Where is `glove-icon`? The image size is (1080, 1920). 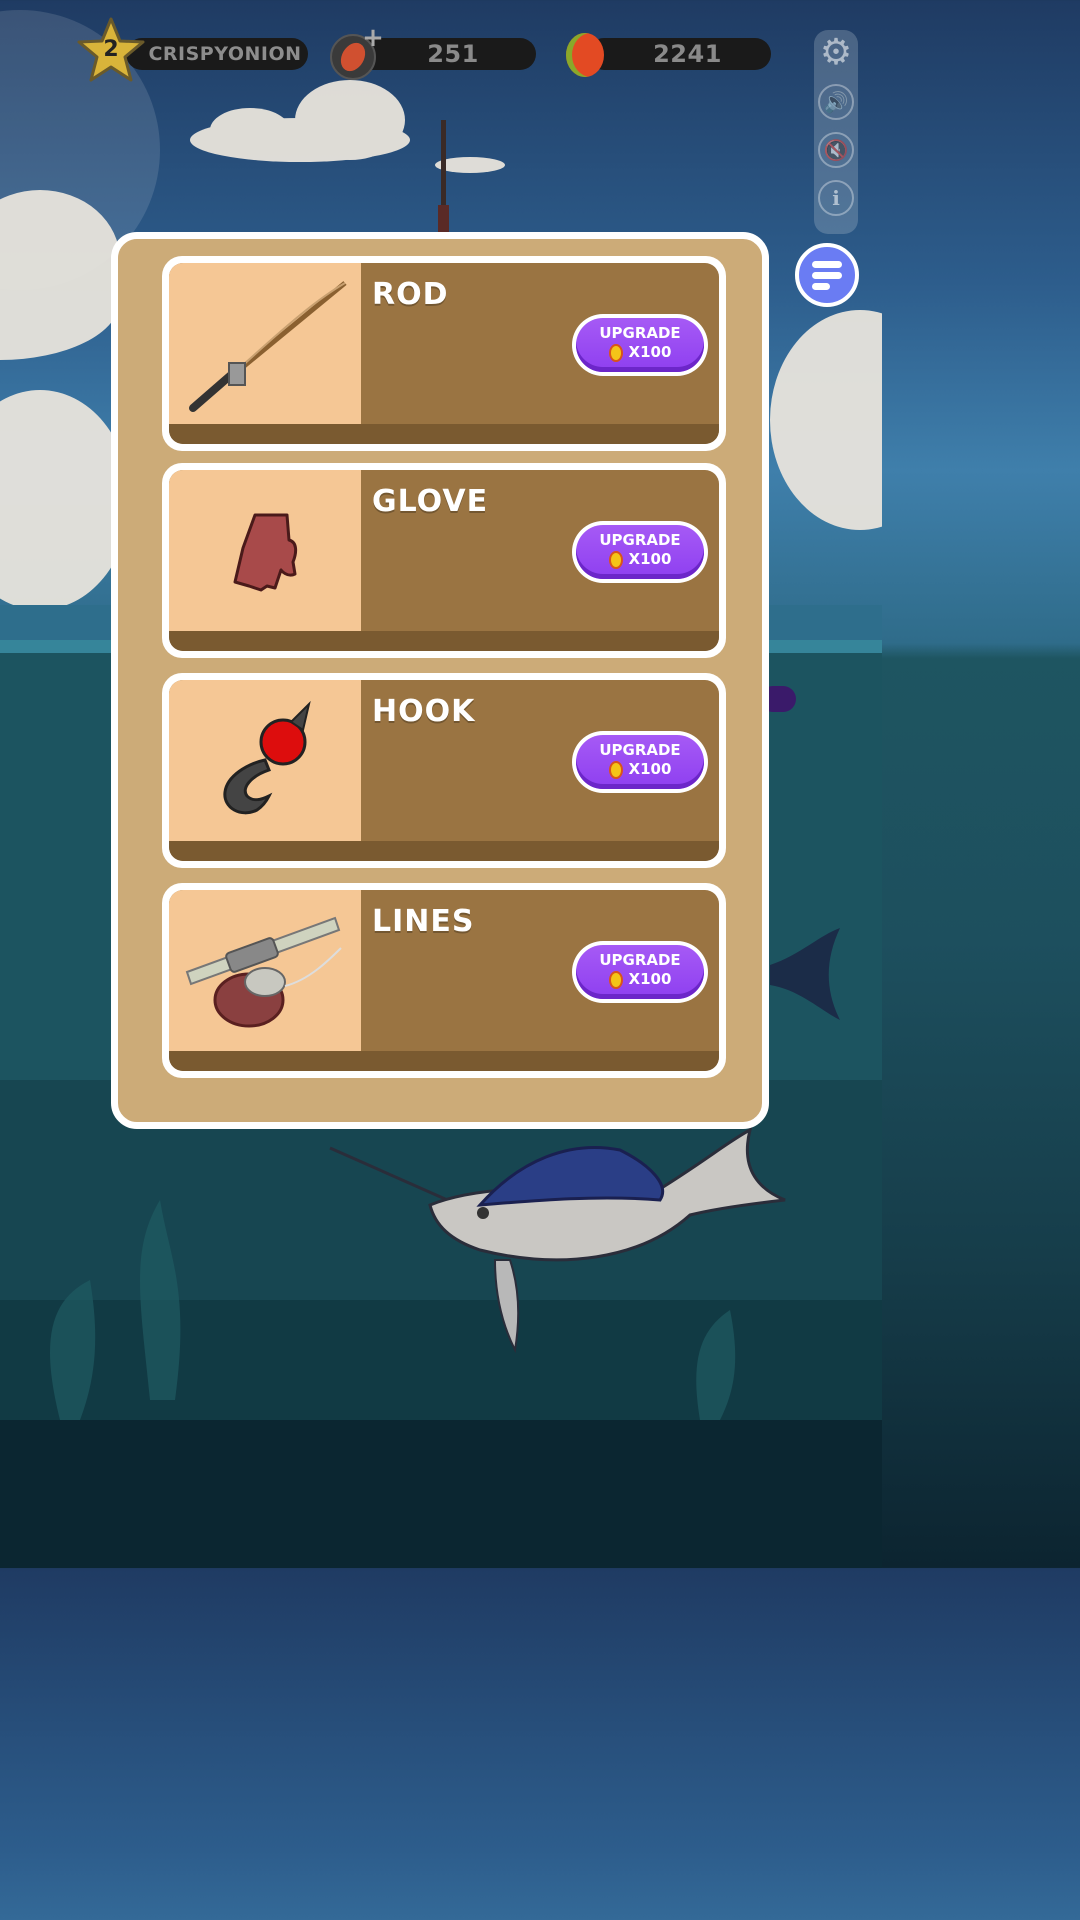 glove-icon is located at coordinates (265, 552).